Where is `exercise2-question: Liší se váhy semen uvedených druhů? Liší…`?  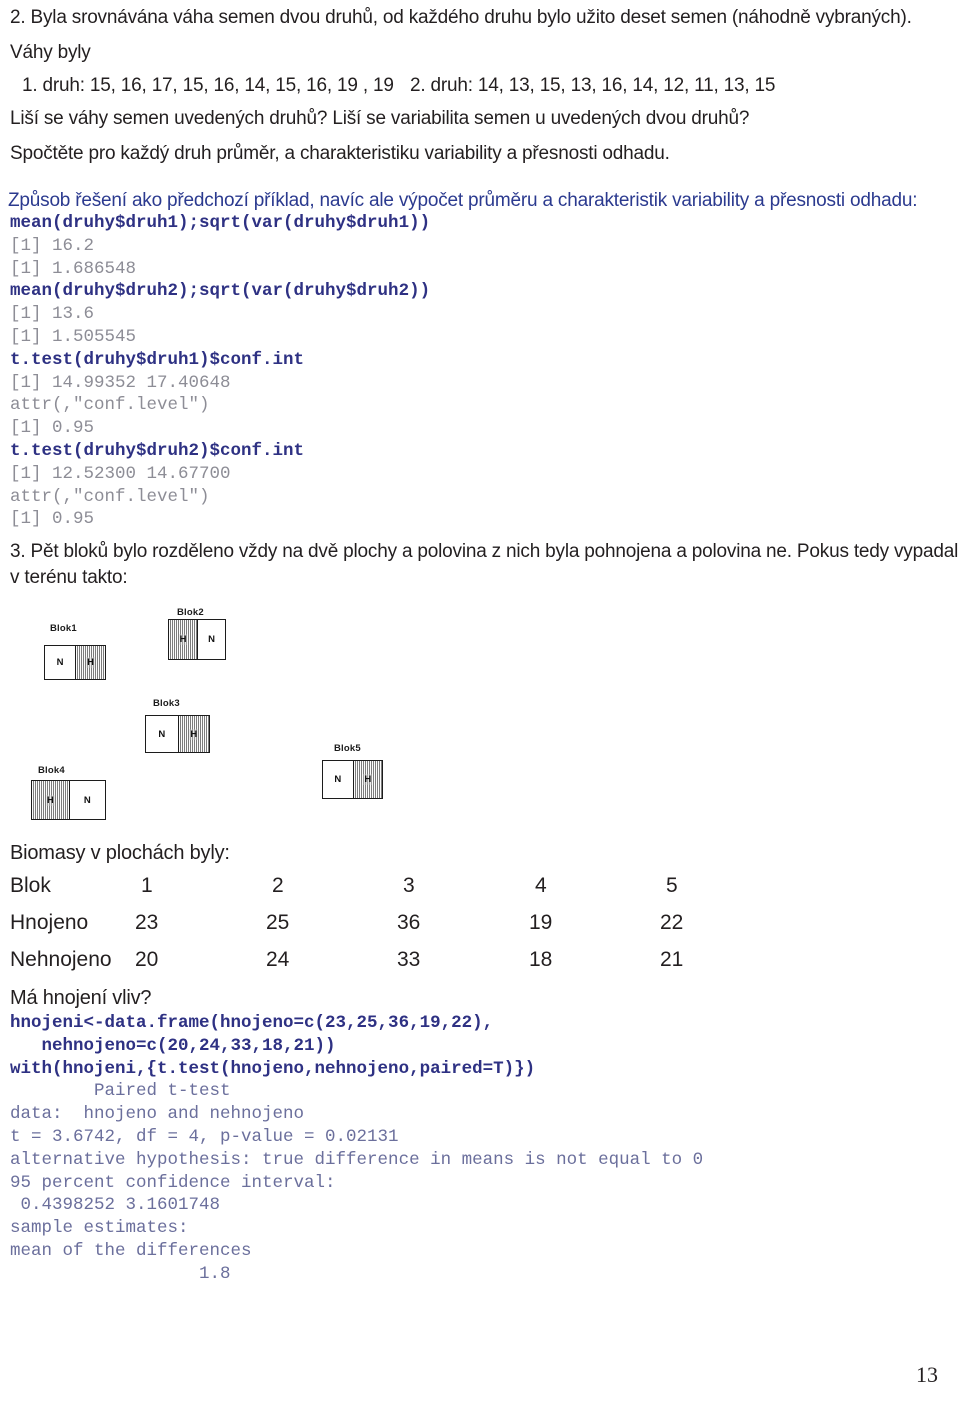 exercise2-question: Liší se váhy semen uvedených druhů? Liší… is located at coordinates (380, 118).